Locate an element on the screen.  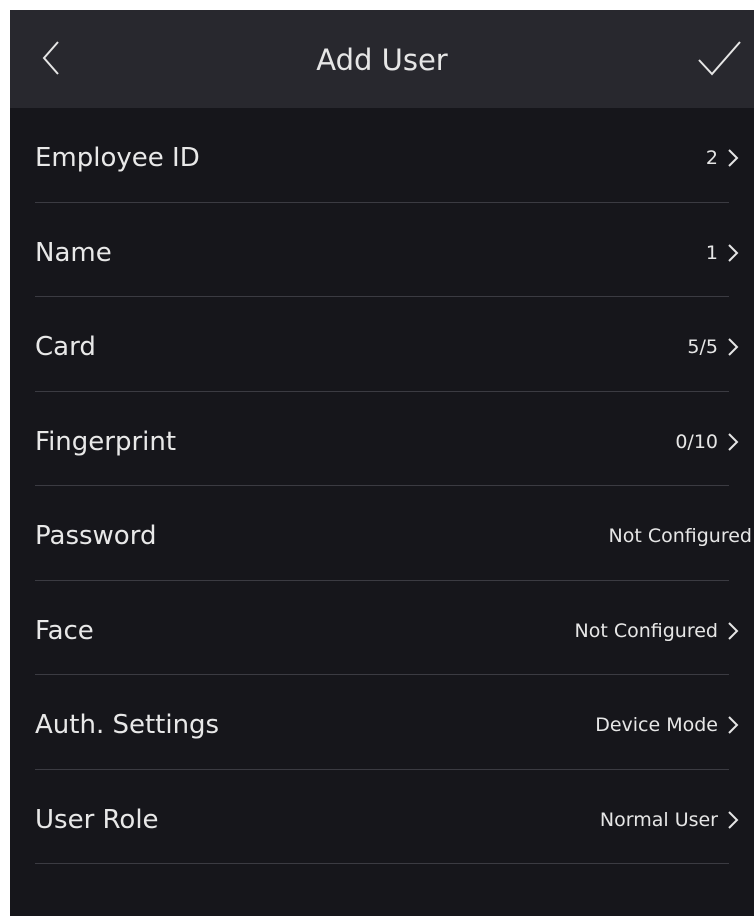
row-label: Name is located at coordinates (73, 252).